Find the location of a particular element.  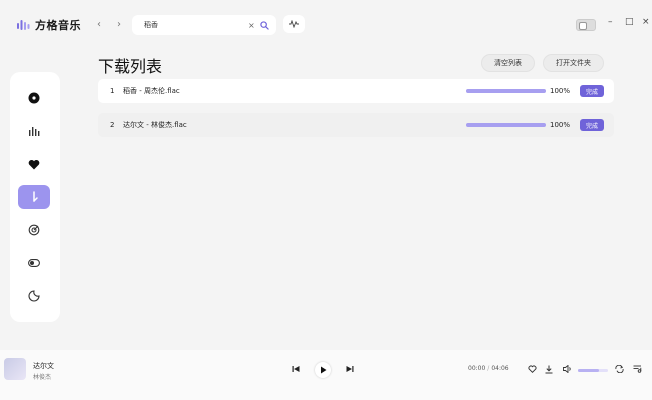

search-box: × is located at coordinates (204, 25).